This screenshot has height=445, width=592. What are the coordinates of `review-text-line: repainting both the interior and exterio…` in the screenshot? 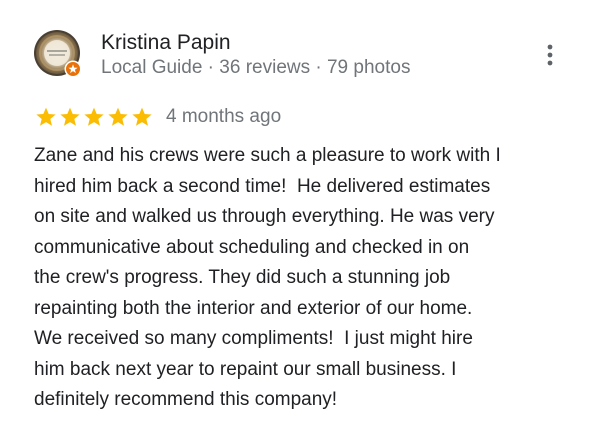 It's located at (253, 308).